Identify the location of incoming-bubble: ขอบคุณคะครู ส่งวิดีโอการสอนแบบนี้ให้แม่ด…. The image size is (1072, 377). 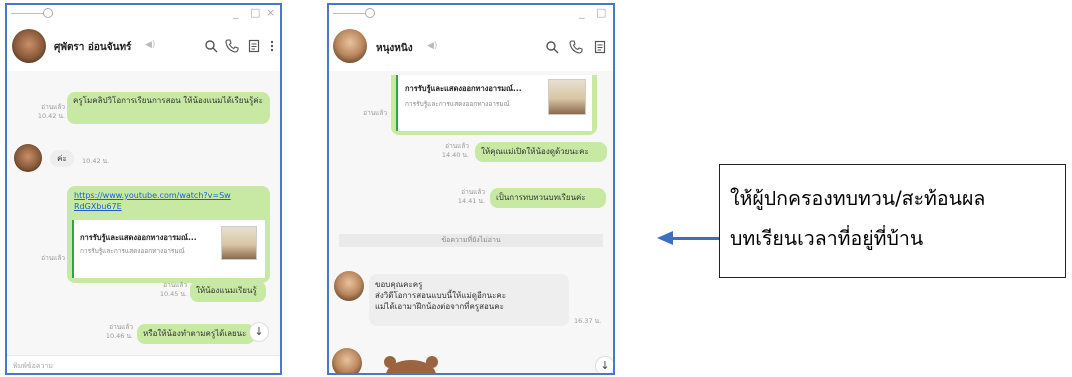
(469, 300).